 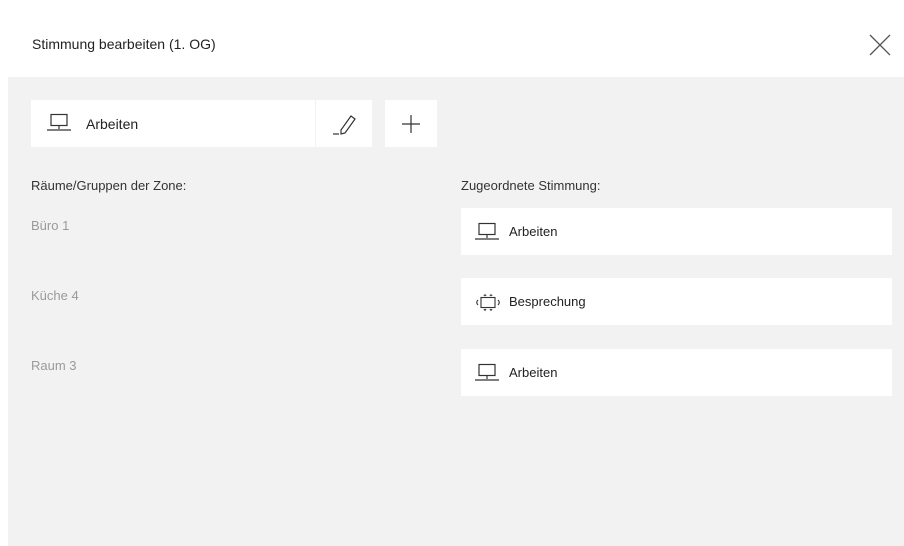 I want to click on meeting-table-icon, so click(x=488, y=302).